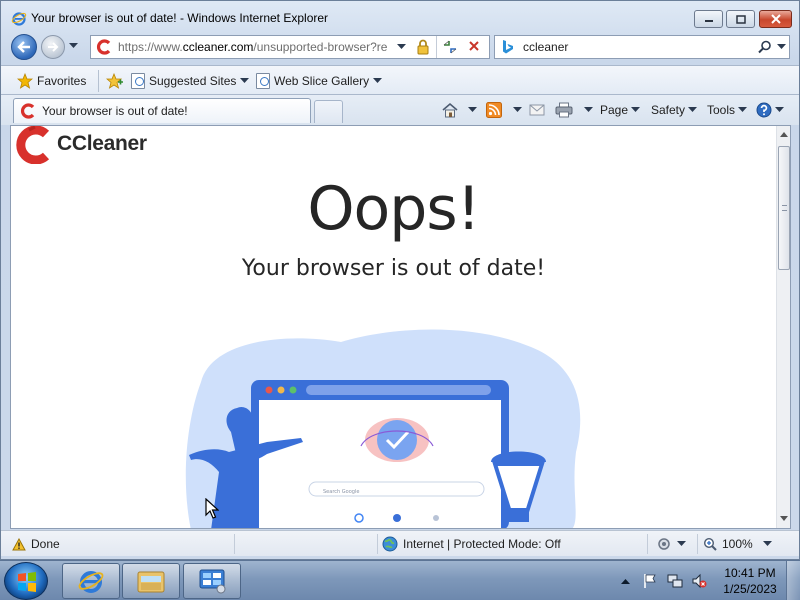 The height and width of the screenshot is (600, 800). Describe the element at coordinates (737, 544) in the screenshot. I see `zoom-level: 100%` at that location.